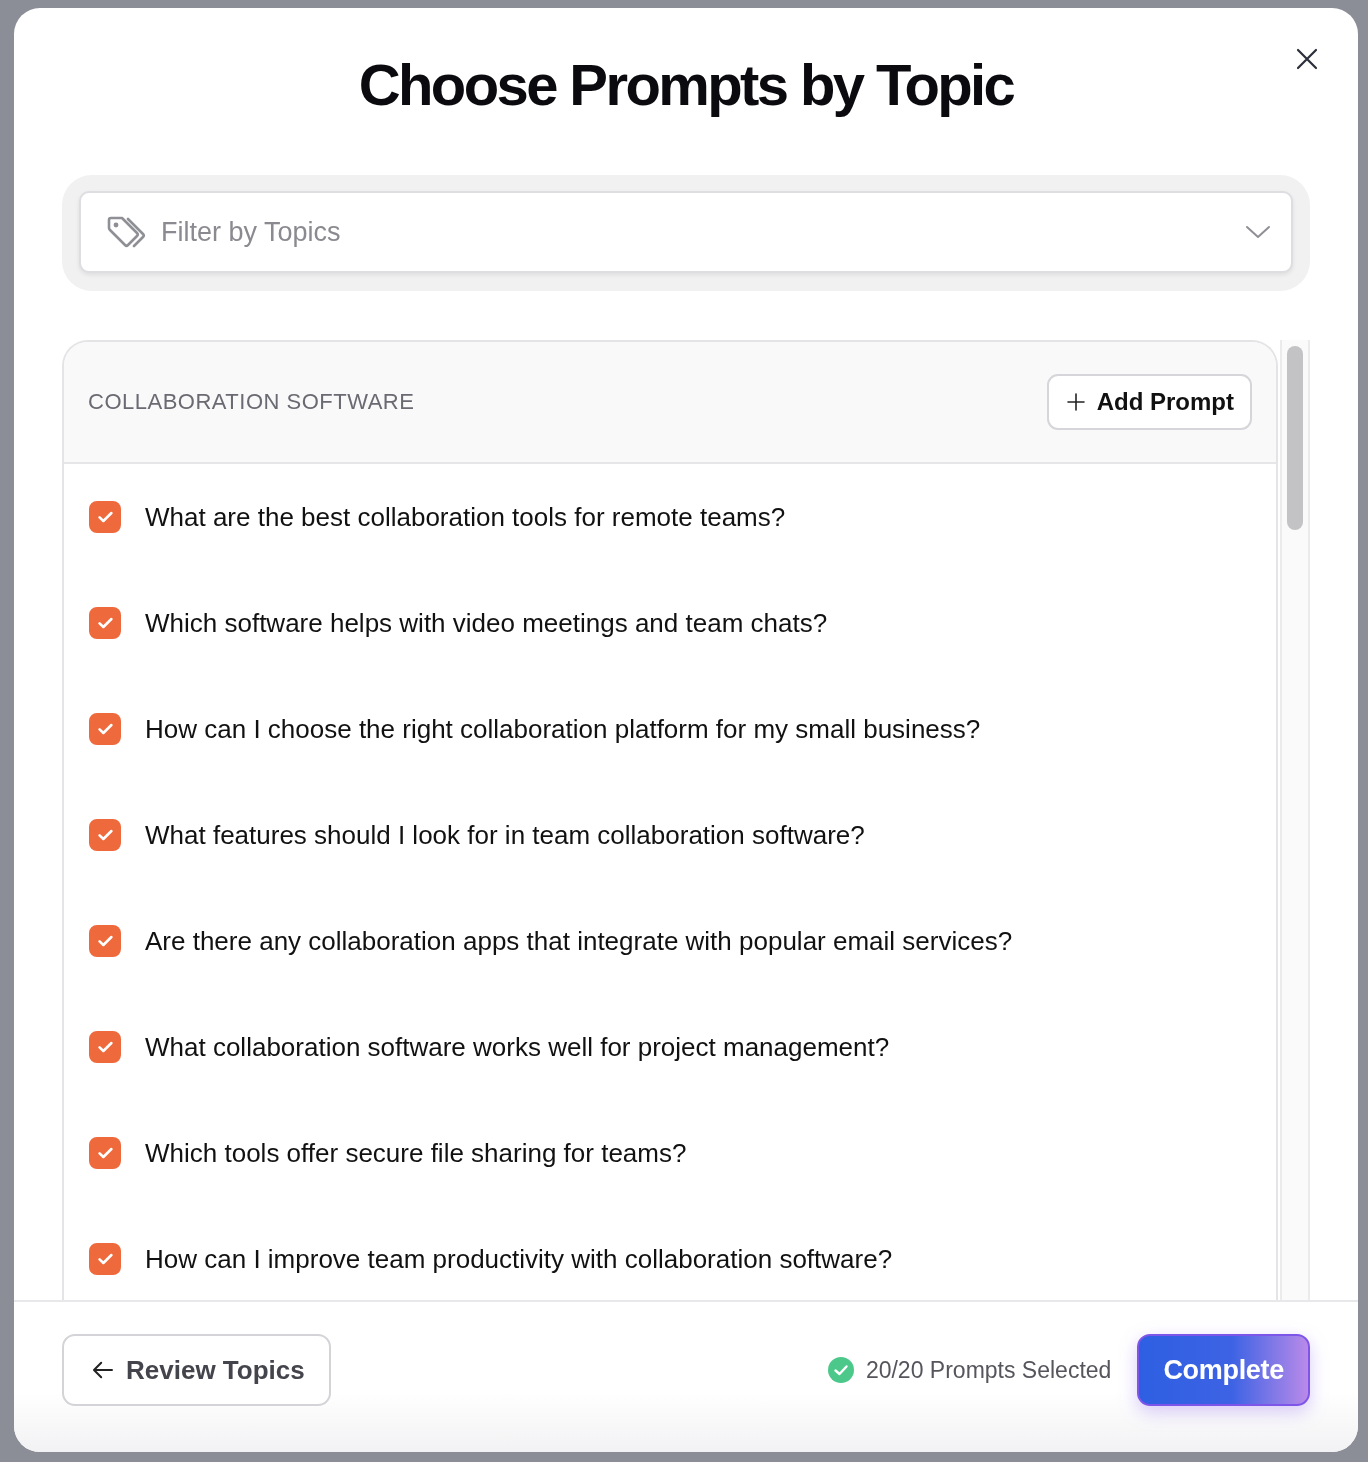  Describe the element at coordinates (1295, 820) in the screenshot. I see `scrollbar-track` at that location.